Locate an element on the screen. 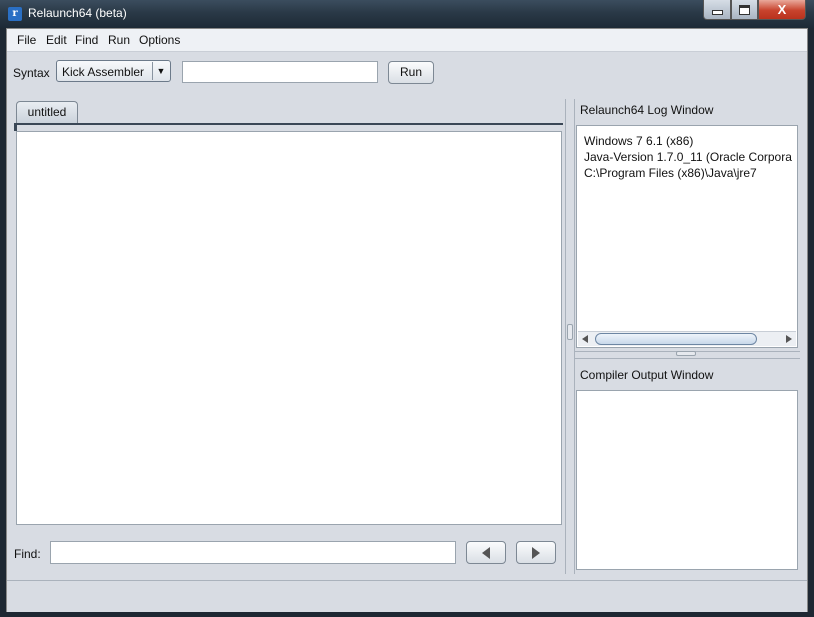 Image resolution: width=814 pixels, height=617 pixels. log-horizontal-scrollbar is located at coordinates (687, 338).